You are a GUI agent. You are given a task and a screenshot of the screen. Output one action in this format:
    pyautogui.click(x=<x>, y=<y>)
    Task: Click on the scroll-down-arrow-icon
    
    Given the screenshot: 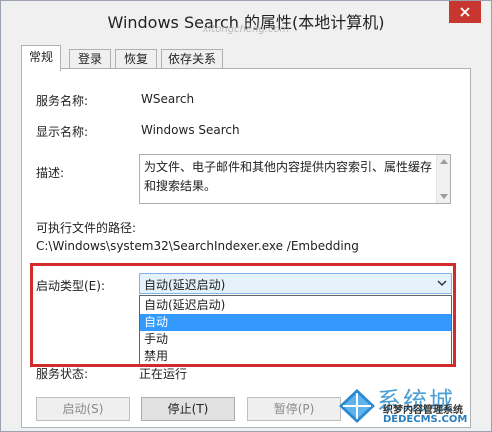 What is the action you would take?
    pyautogui.click(x=444, y=196)
    